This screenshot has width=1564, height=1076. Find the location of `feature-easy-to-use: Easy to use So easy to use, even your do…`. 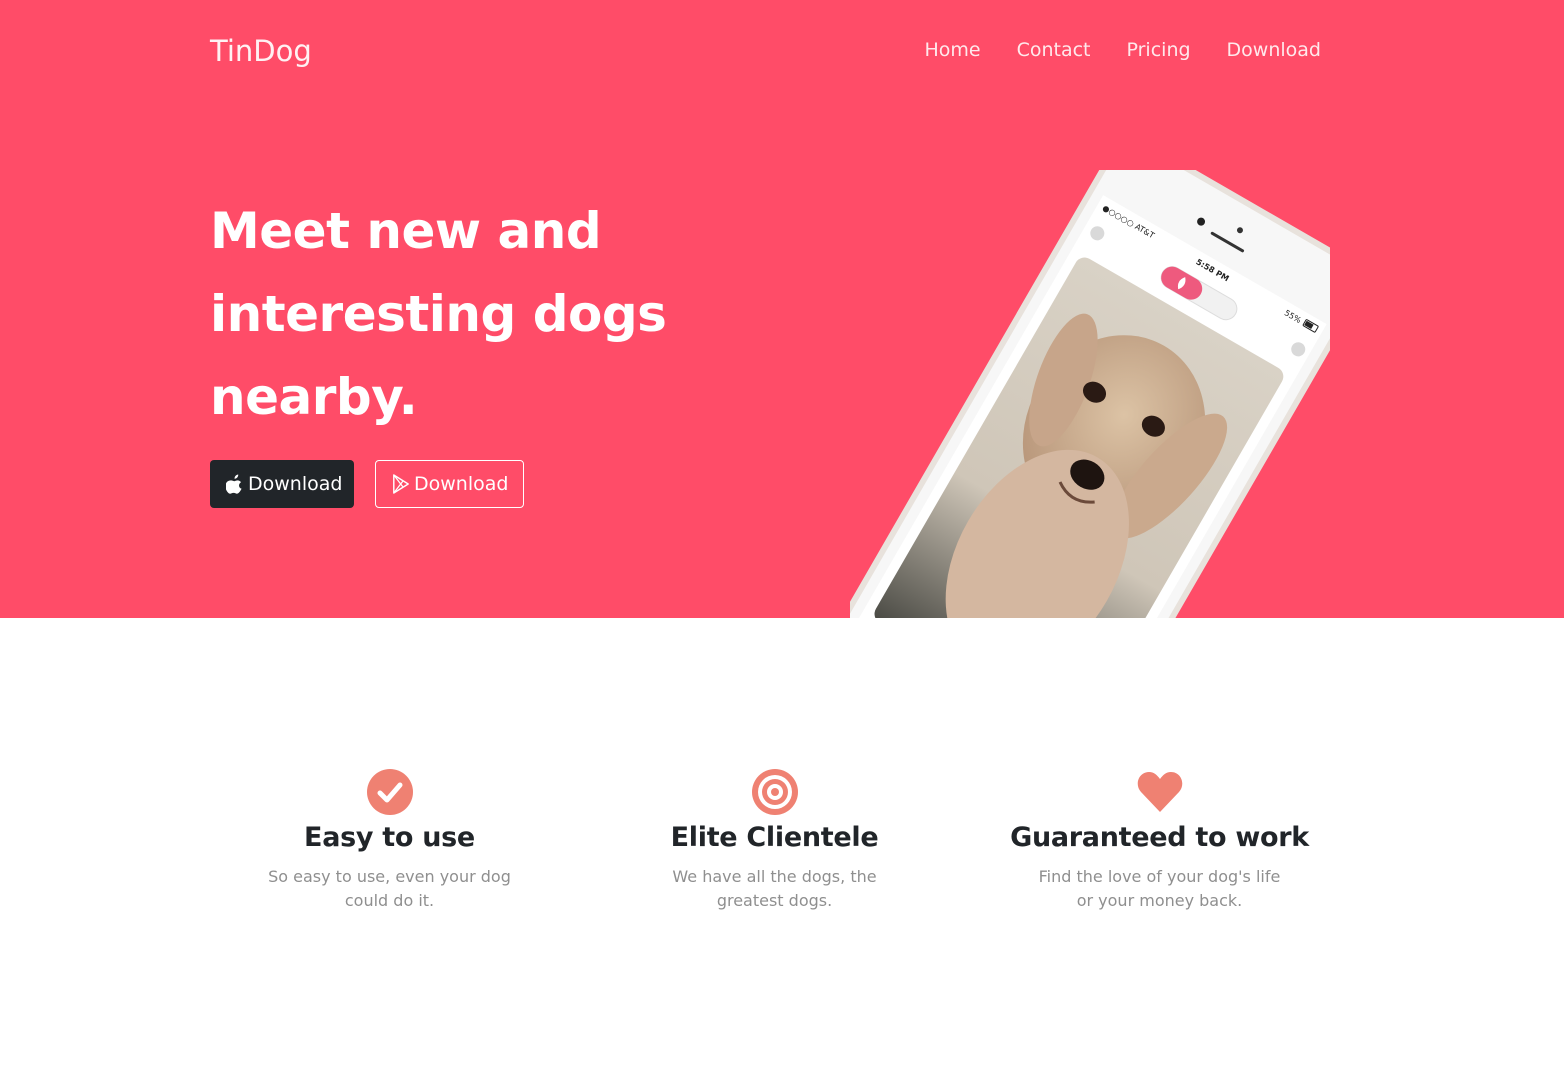

feature-easy-to-use: Easy to use So easy to use, even your do… is located at coordinates (389, 840).